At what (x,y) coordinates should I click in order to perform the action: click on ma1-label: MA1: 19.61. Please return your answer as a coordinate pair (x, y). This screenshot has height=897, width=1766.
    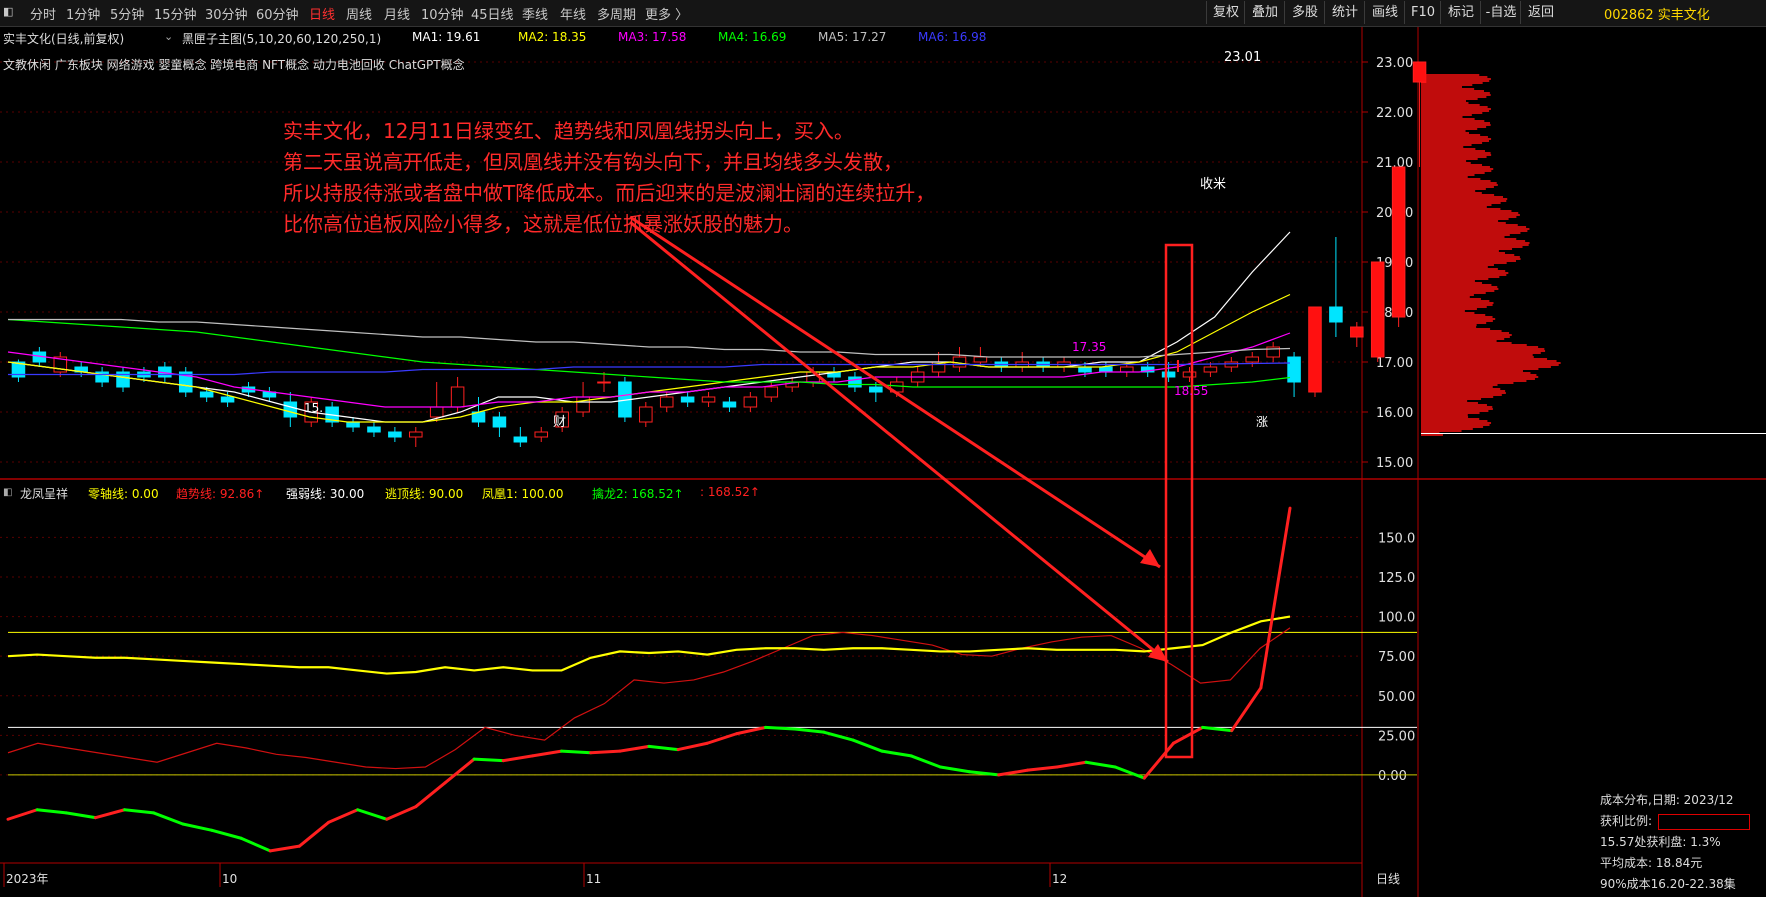
    Looking at the image, I should click on (446, 37).